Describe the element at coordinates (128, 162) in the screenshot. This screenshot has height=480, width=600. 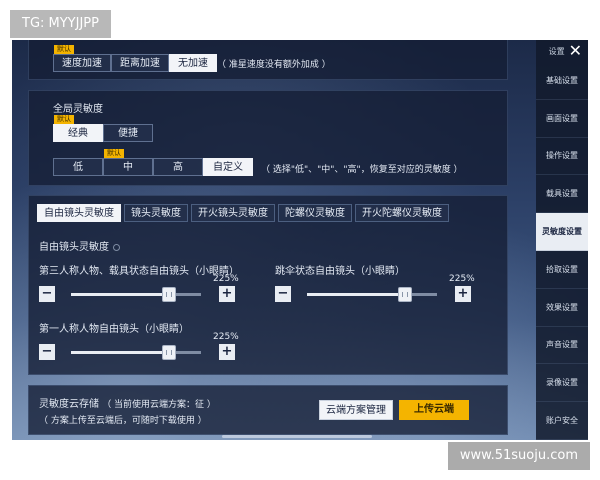
I see `level-medium: 默认 中` at that location.